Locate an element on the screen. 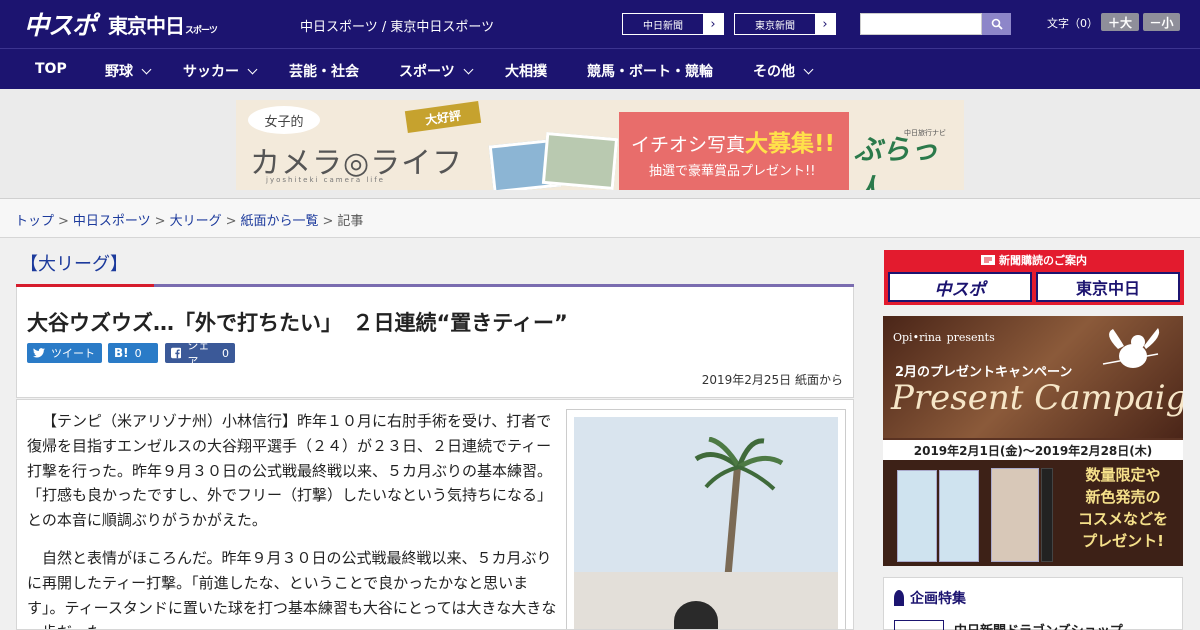 The height and width of the screenshot is (630, 1200). nav-label: 芸能・社会 is located at coordinates (324, 72).